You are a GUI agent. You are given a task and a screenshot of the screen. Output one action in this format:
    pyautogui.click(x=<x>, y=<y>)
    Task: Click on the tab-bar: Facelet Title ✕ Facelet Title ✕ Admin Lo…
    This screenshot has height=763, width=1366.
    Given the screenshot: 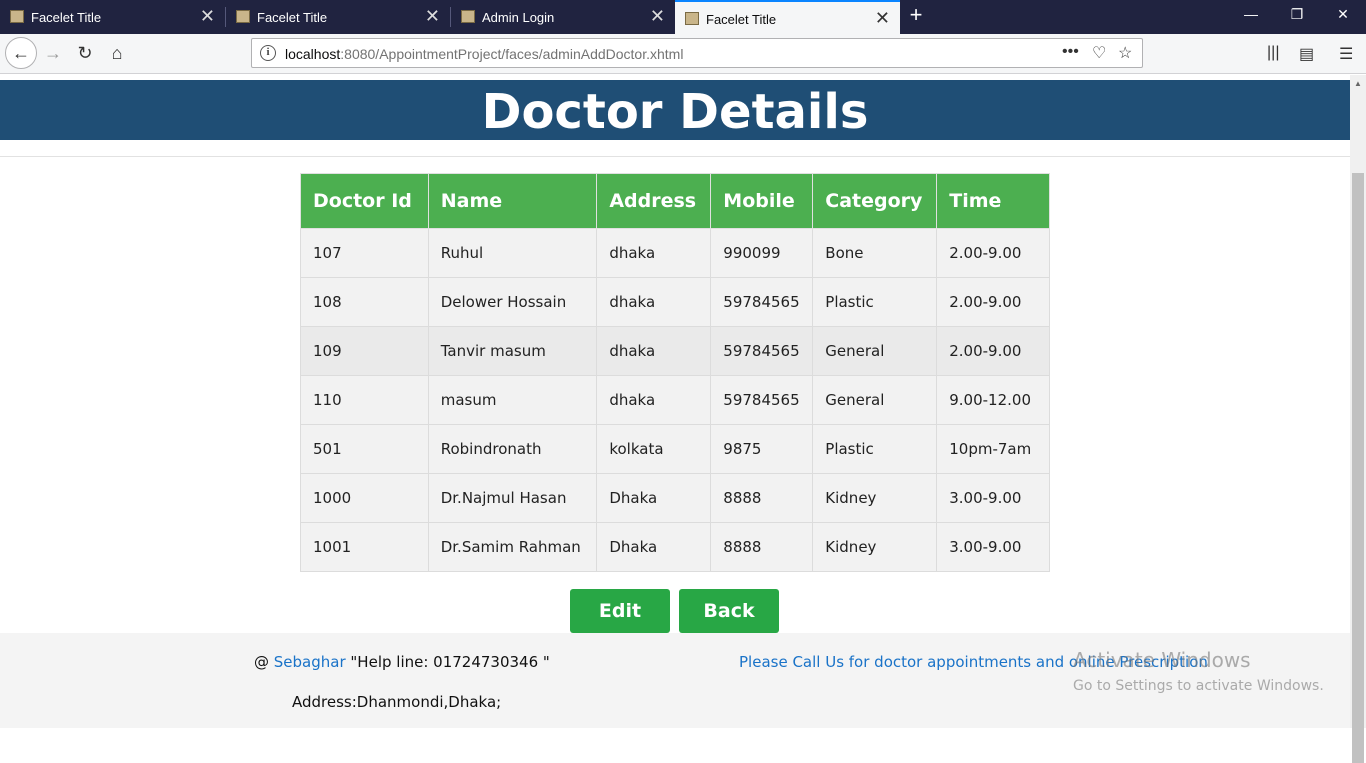 What is the action you would take?
    pyautogui.click(x=683, y=17)
    